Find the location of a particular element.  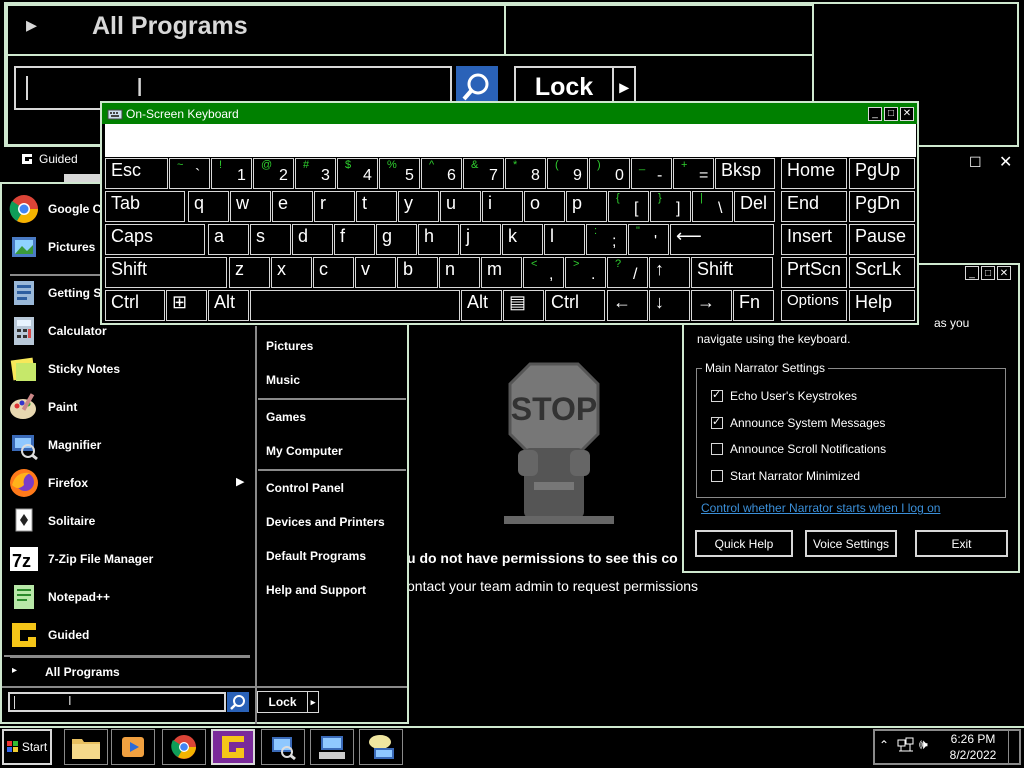

program-item: Notepad++ is located at coordinates (59, 597).